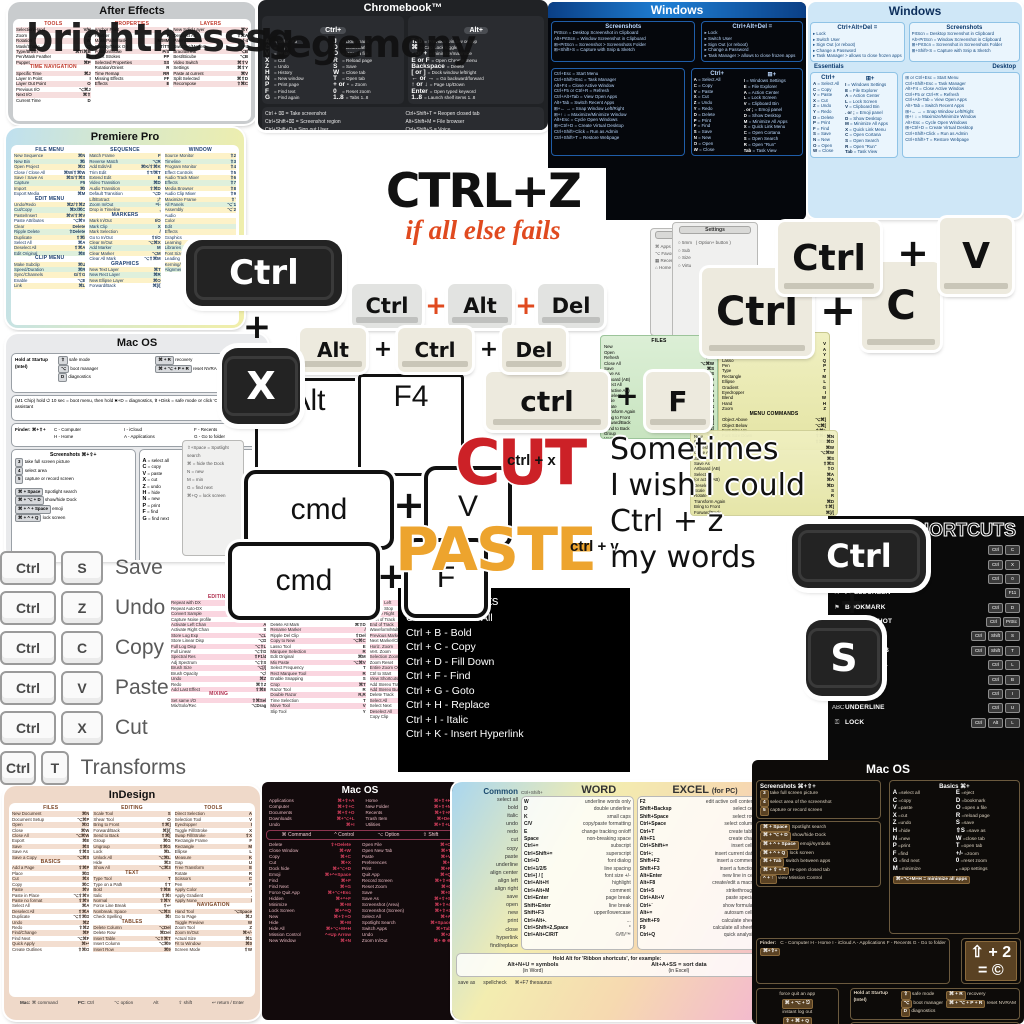  Describe the element at coordinates (577, 846) in the screenshot. I see `word-excel-line: Ctrl+= subscript` at that location.